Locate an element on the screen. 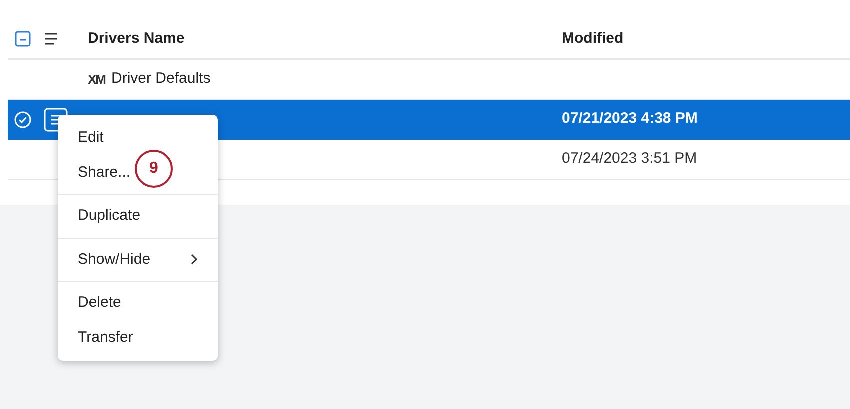  chevron-right-icon is located at coordinates (194, 260).